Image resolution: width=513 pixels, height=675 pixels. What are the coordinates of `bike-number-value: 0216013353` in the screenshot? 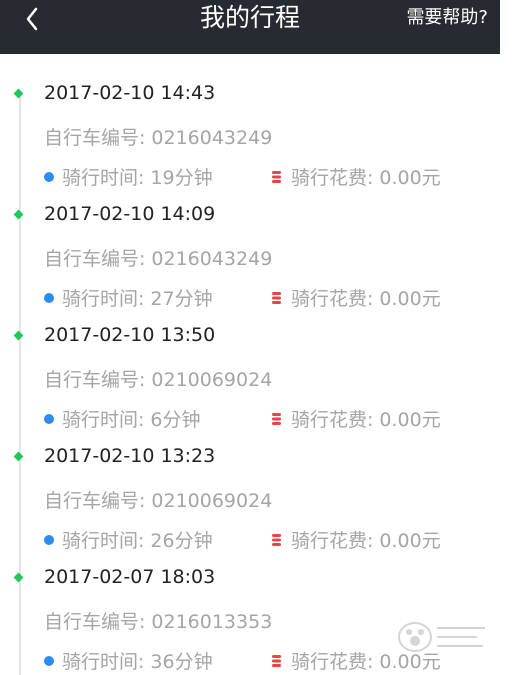 It's located at (212, 622).